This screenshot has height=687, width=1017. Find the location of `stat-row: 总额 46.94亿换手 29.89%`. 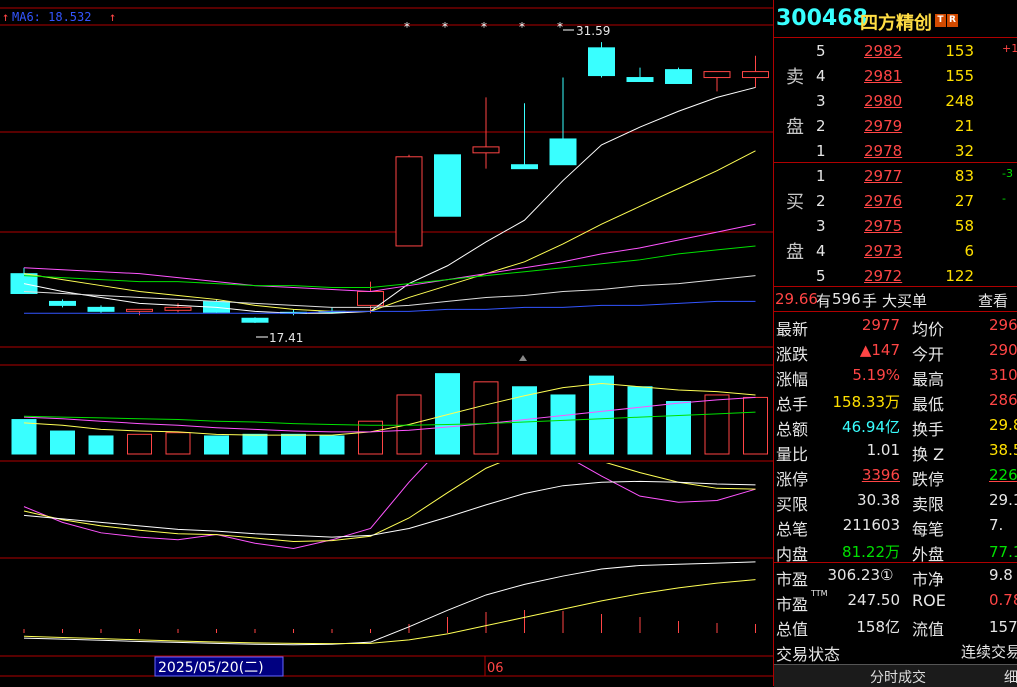

stat-row: 总额 46.94亿换手 29.89% is located at coordinates (895, 426).